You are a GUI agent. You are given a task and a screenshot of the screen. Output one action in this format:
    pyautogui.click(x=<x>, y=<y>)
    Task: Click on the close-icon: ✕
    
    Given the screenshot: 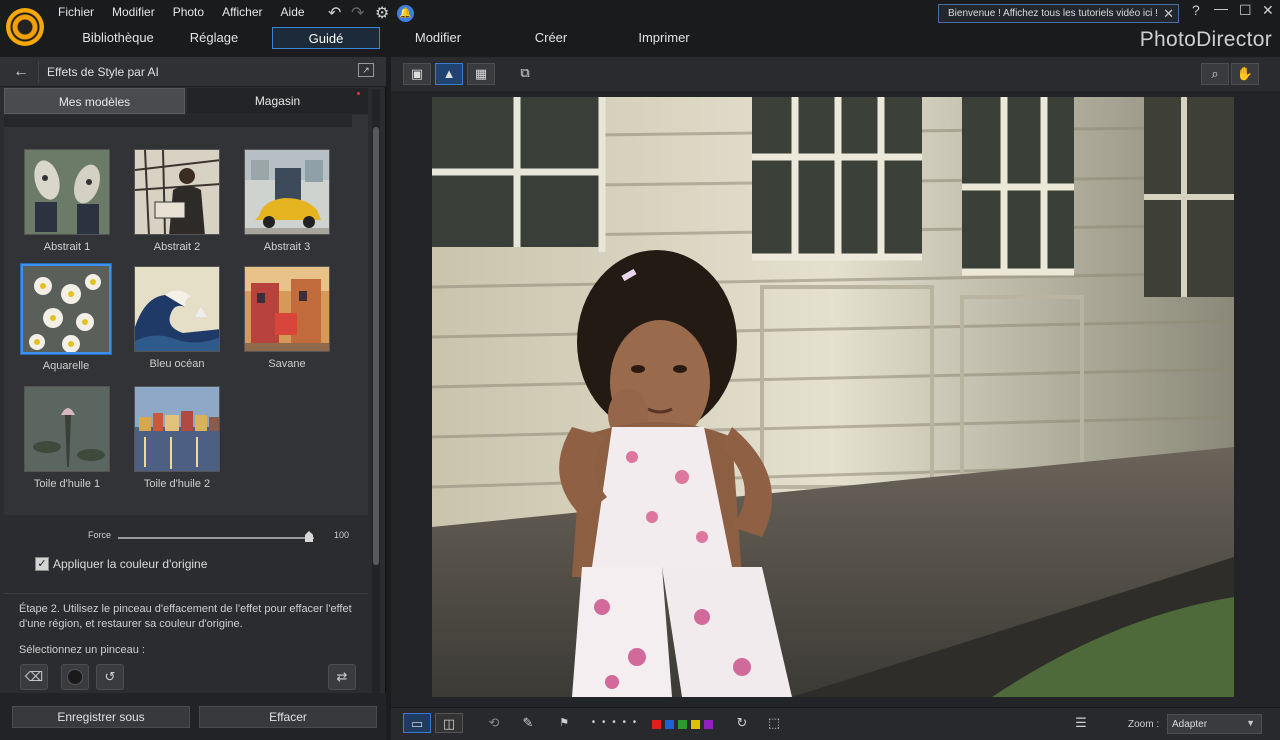 What is the action you would take?
    pyautogui.click(x=1168, y=14)
    